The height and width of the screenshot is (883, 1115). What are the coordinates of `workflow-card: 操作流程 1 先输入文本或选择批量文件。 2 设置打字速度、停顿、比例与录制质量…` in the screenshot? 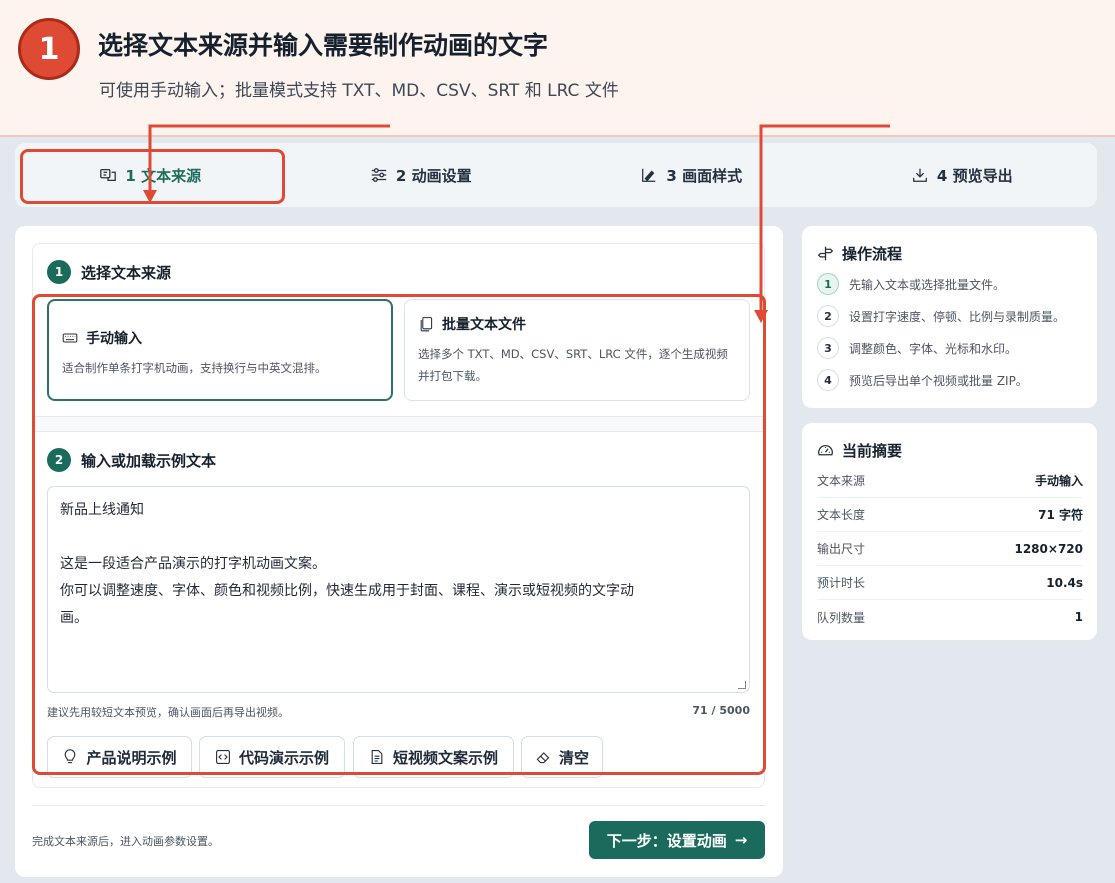 It's located at (949, 317).